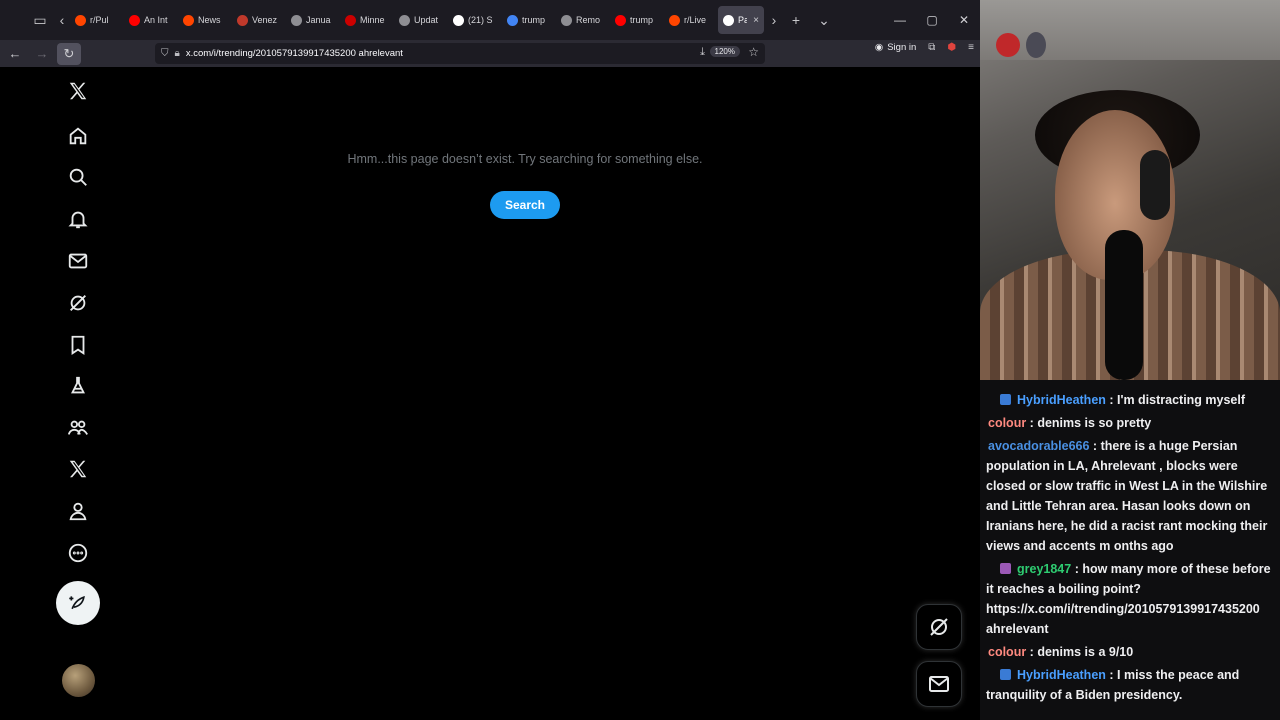 The height and width of the screenshot is (720, 1280). Describe the element at coordinates (426, 20) in the screenshot. I see `tab-label: Updat` at that location.